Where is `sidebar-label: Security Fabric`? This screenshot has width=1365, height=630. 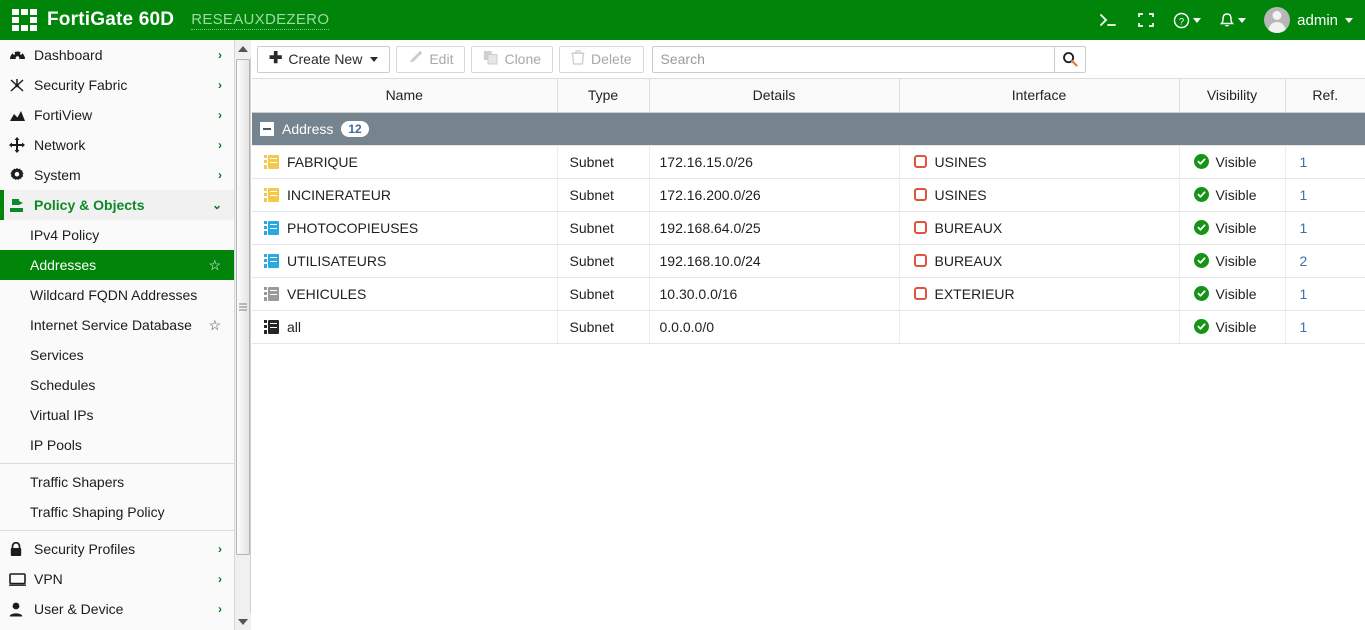
sidebar-label: Security Fabric is located at coordinates (81, 85).